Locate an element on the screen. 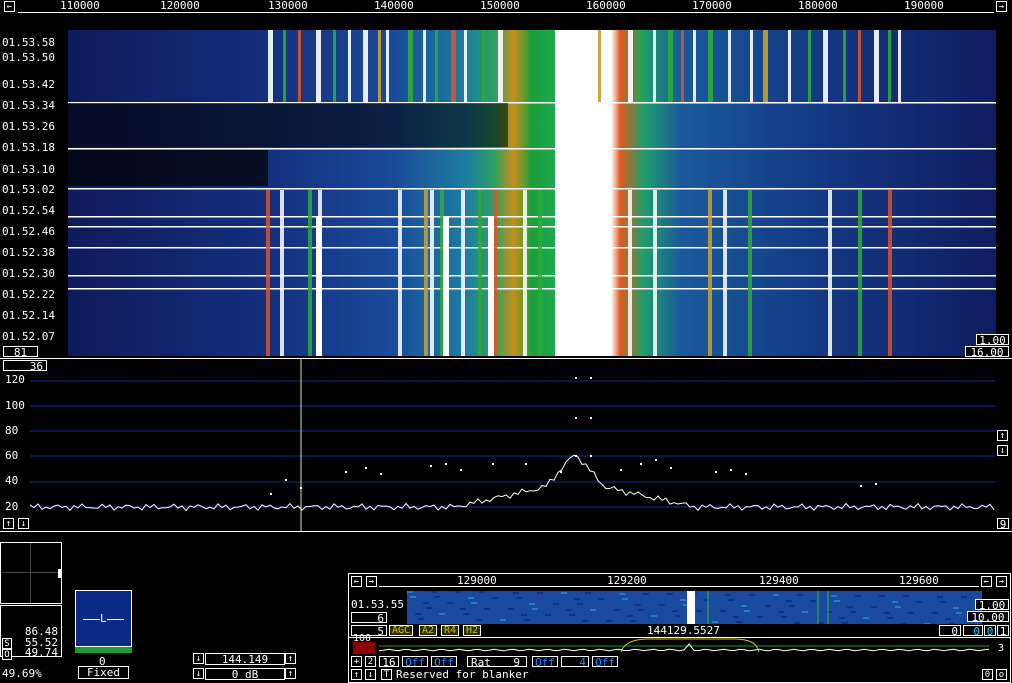 This screenshot has height=683, width=1012. zoom-right-bottom: 10.00 is located at coordinates (988, 617).